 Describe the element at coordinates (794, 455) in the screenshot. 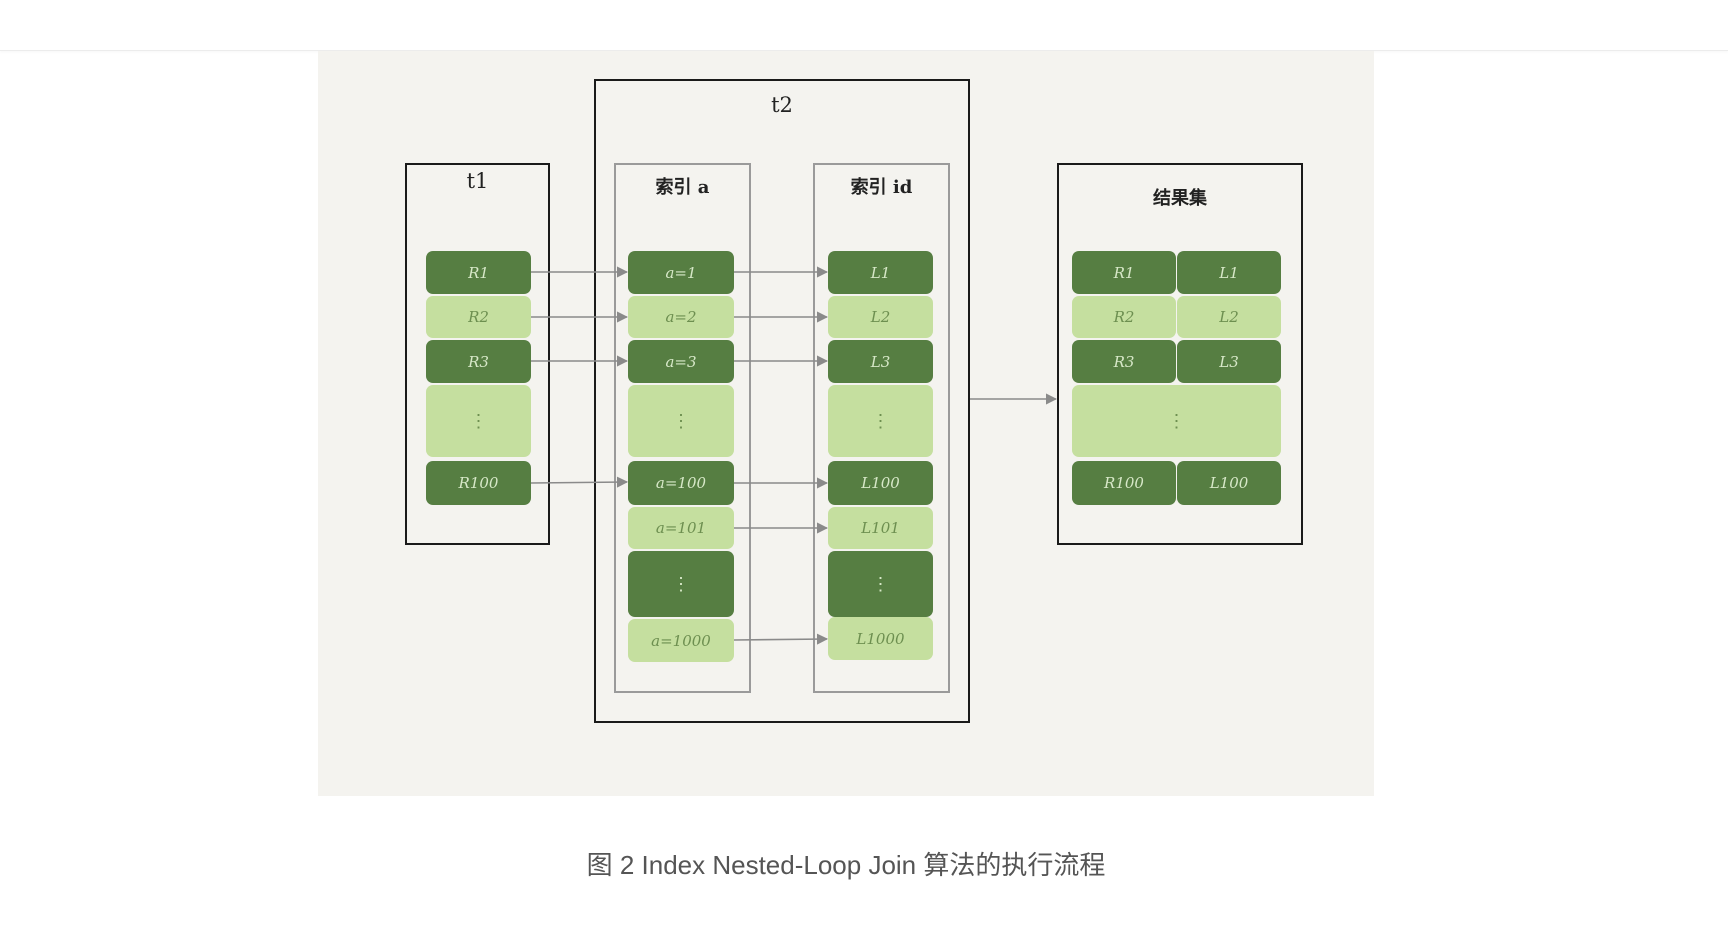

I see `arrows-layer` at that location.